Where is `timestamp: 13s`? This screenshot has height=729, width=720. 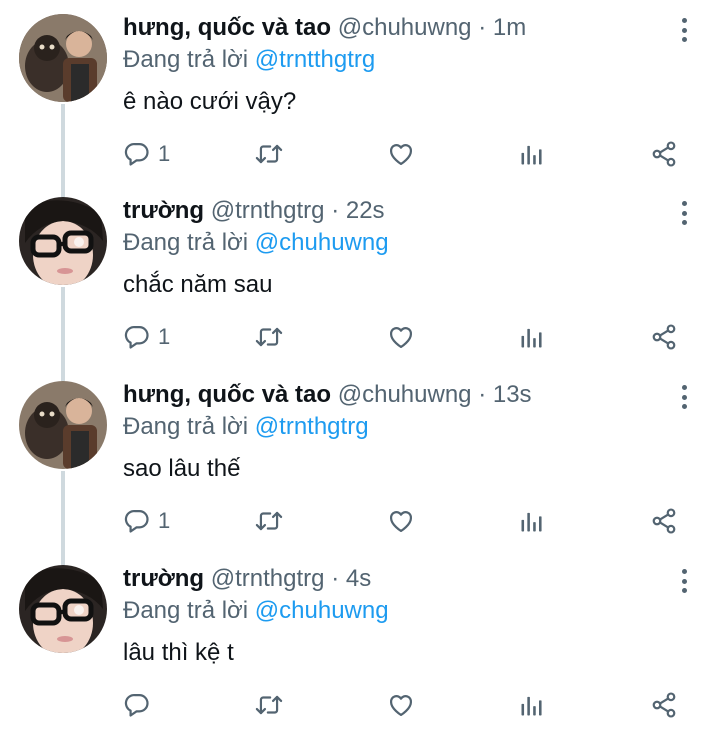
timestamp: 13s is located at coordinates (512, 394).